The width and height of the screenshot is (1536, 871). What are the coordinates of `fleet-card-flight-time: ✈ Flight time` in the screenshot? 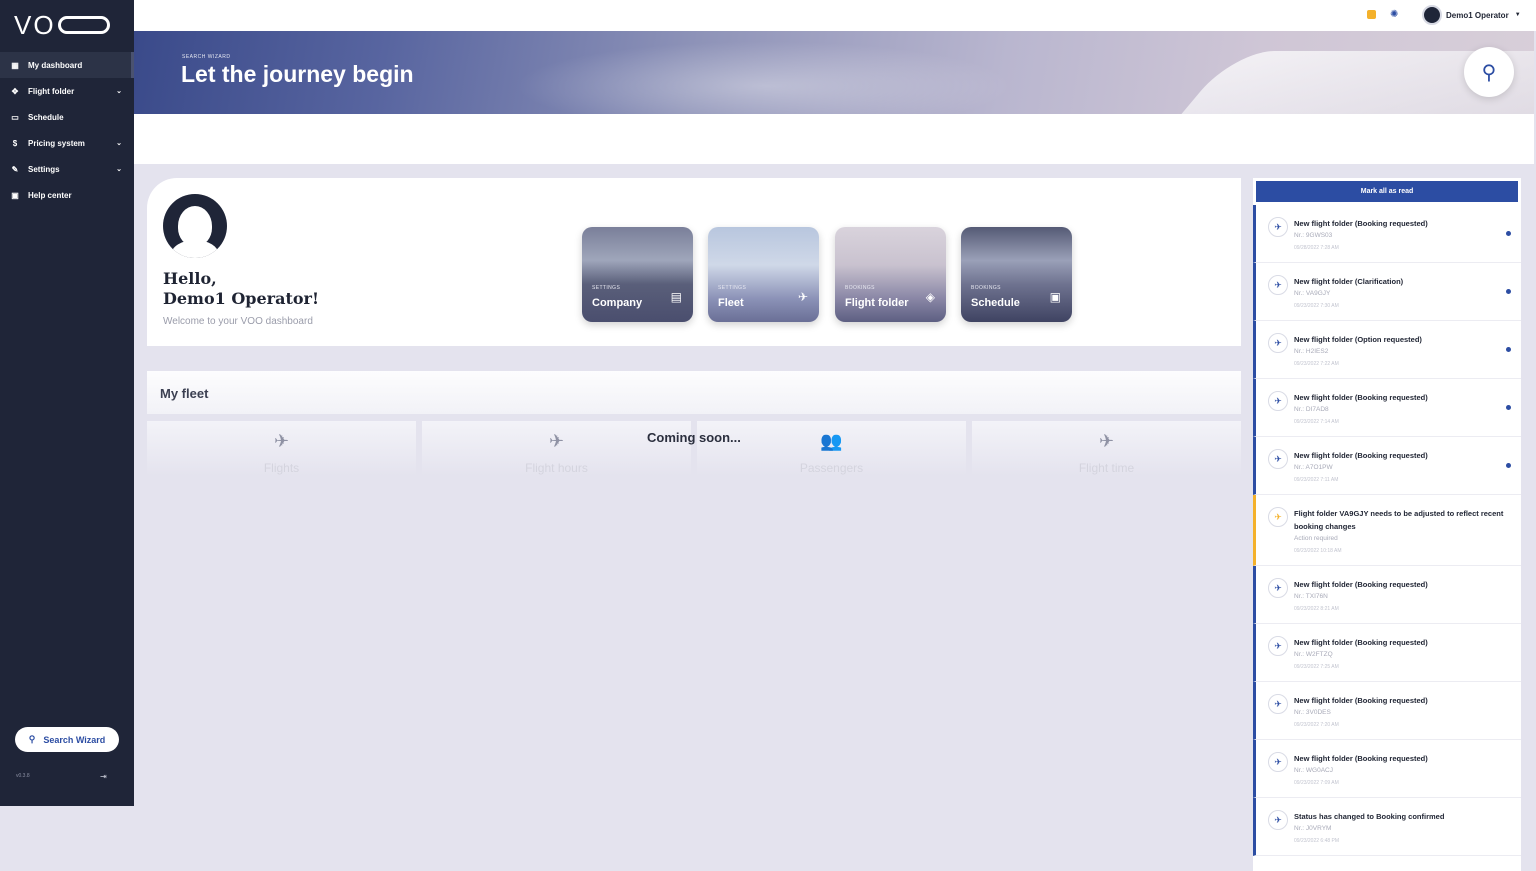 It's located at (1106, 448).